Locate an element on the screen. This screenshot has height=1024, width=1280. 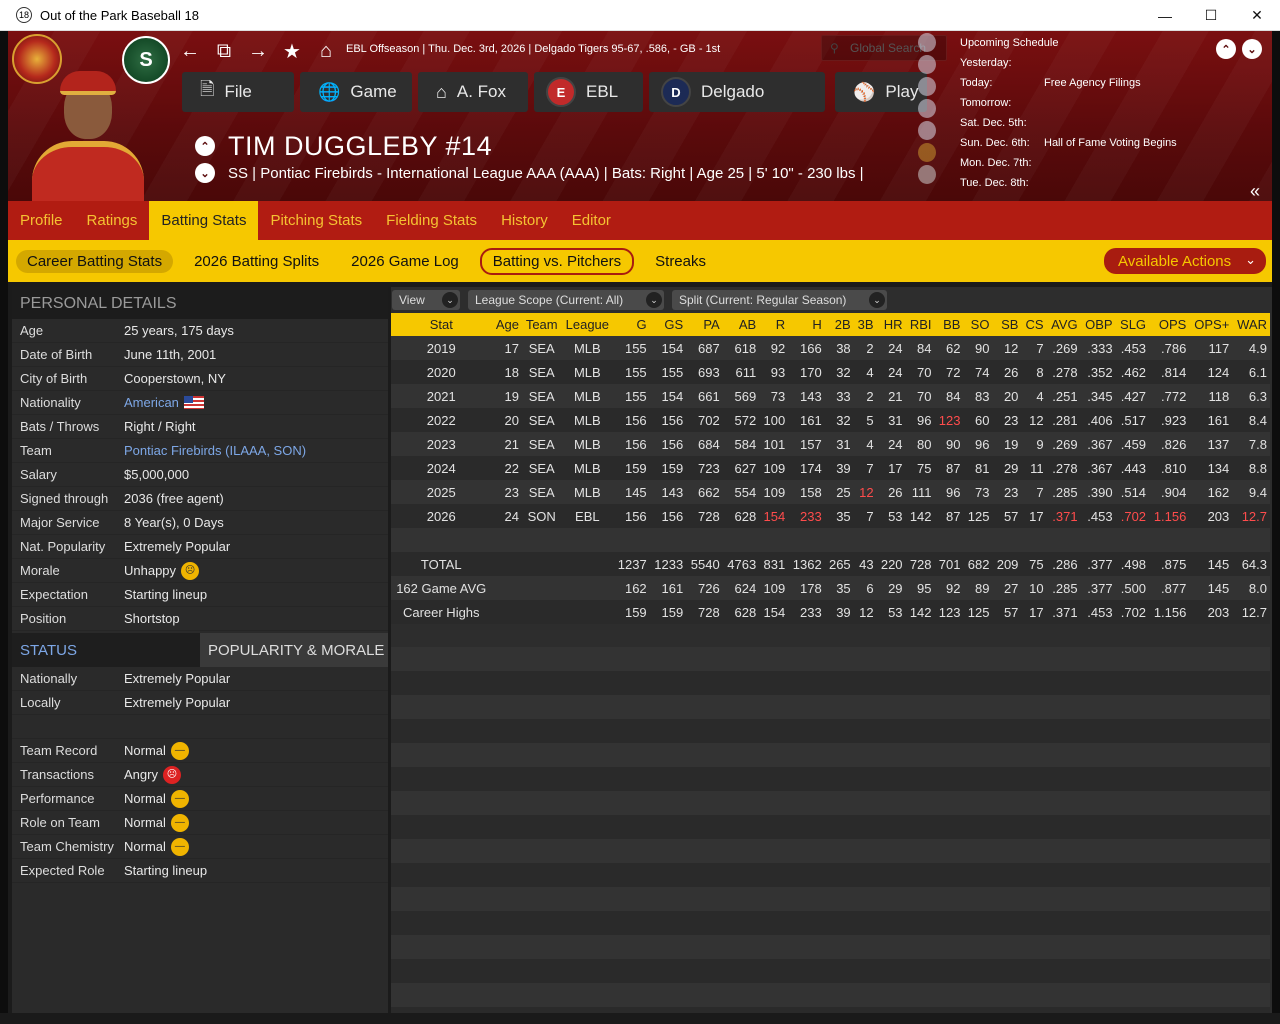
close-button: ✕ is located at coordinates (1257, 15).